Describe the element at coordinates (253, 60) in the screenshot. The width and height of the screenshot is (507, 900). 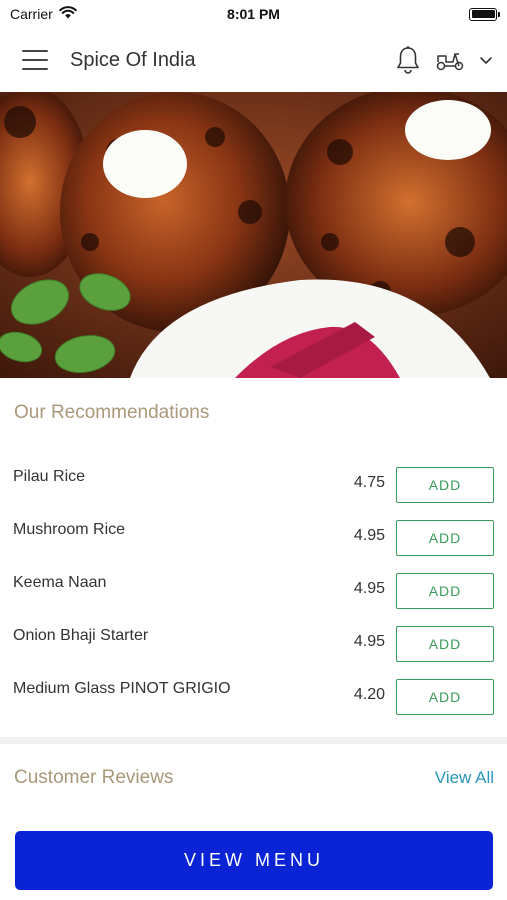
I see `nav-bar: Spice Of India` at that location.